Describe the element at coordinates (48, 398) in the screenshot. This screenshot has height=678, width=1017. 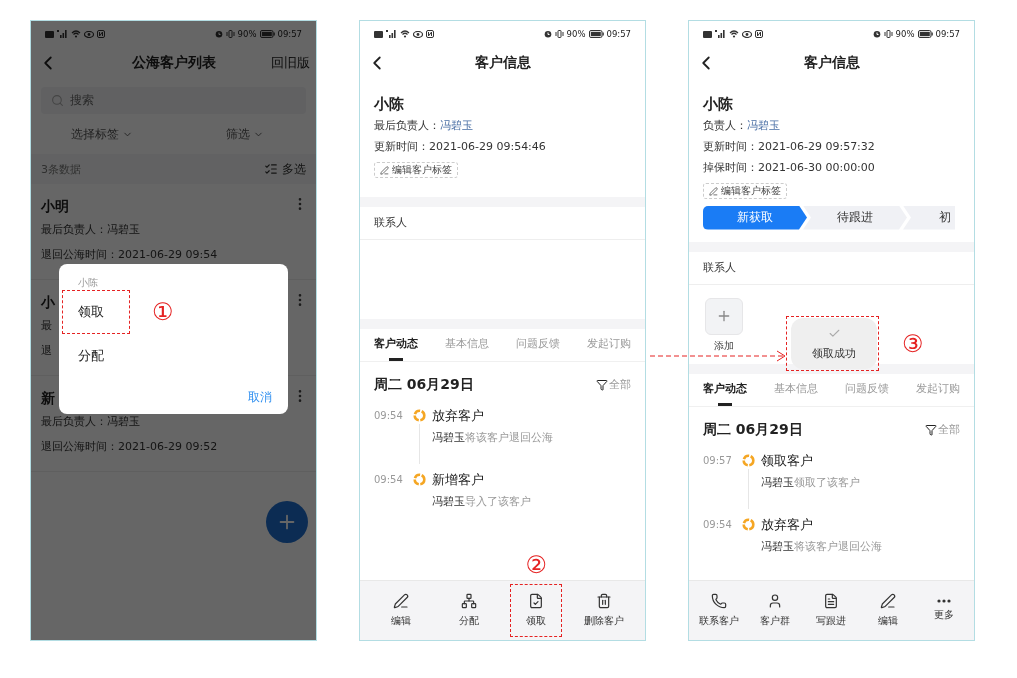
I see `customer-name: 新` at that location.